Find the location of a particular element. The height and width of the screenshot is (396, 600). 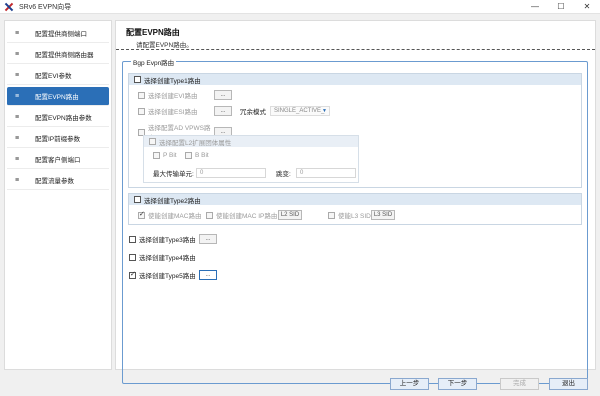

b-bit-label: B Bit is located at coordinates (202, 155).